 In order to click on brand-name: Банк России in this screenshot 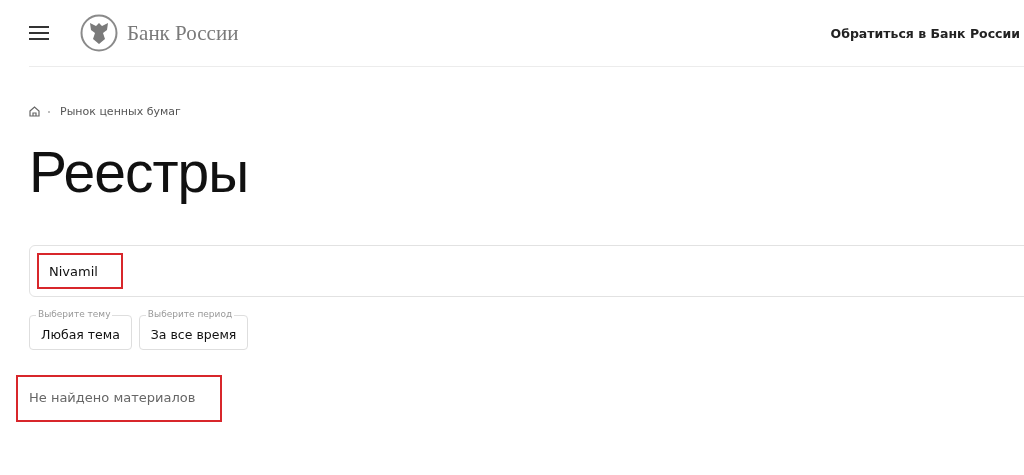, I will do `click(183, 33)`.